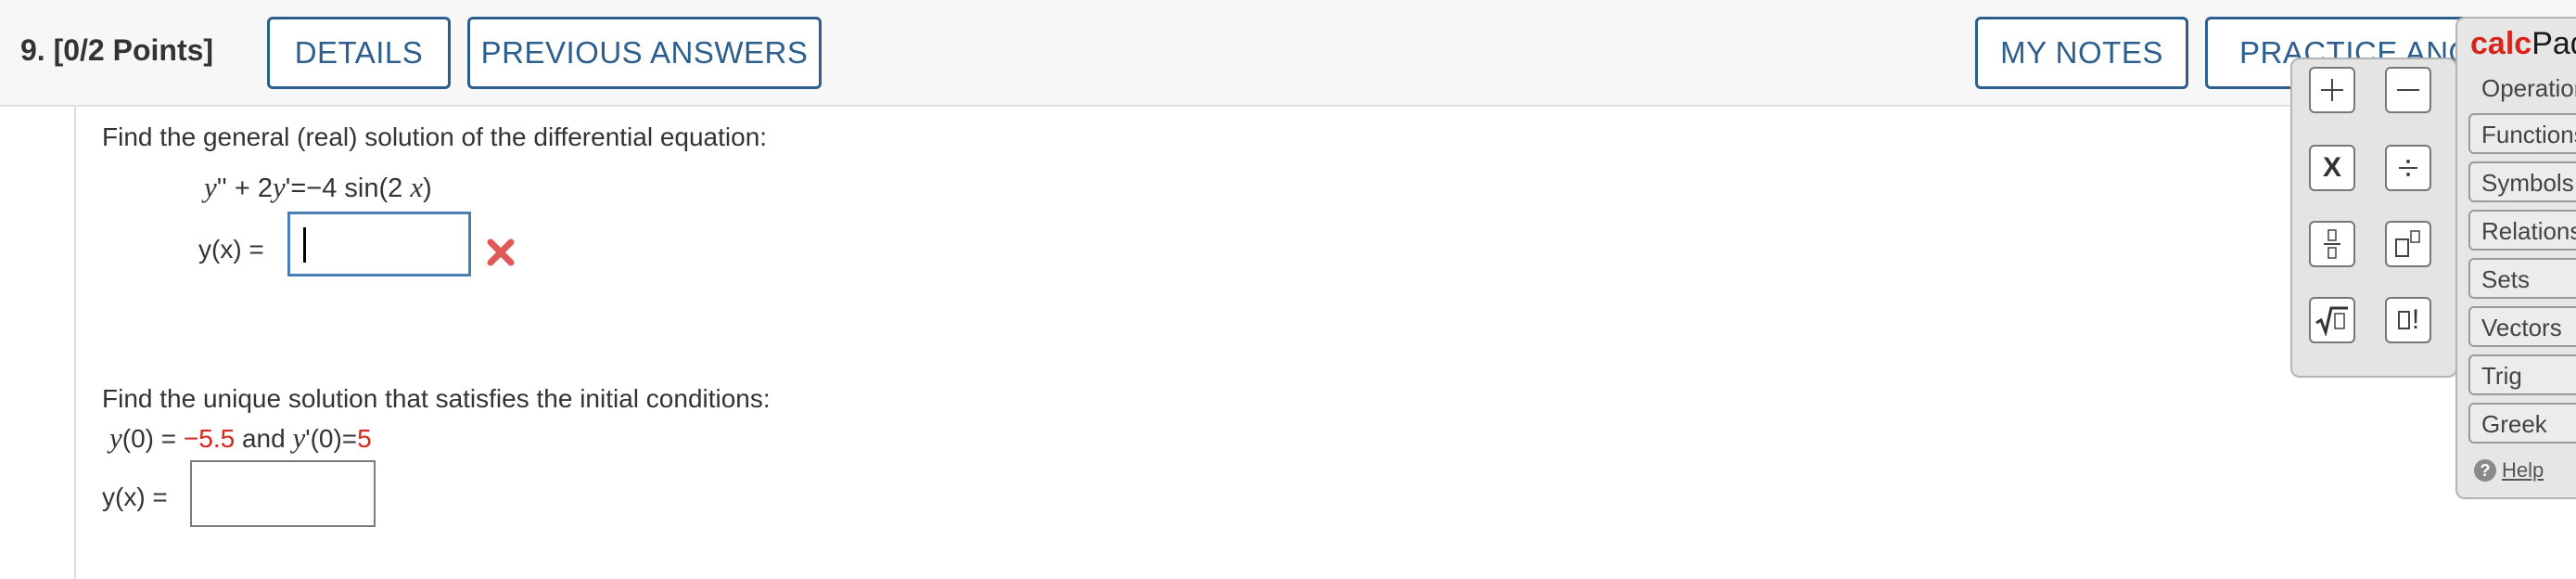  What do you see at coordinates (304, 245) in the screenshot?
I see `text-cursor` at bounding box center [304, 245].